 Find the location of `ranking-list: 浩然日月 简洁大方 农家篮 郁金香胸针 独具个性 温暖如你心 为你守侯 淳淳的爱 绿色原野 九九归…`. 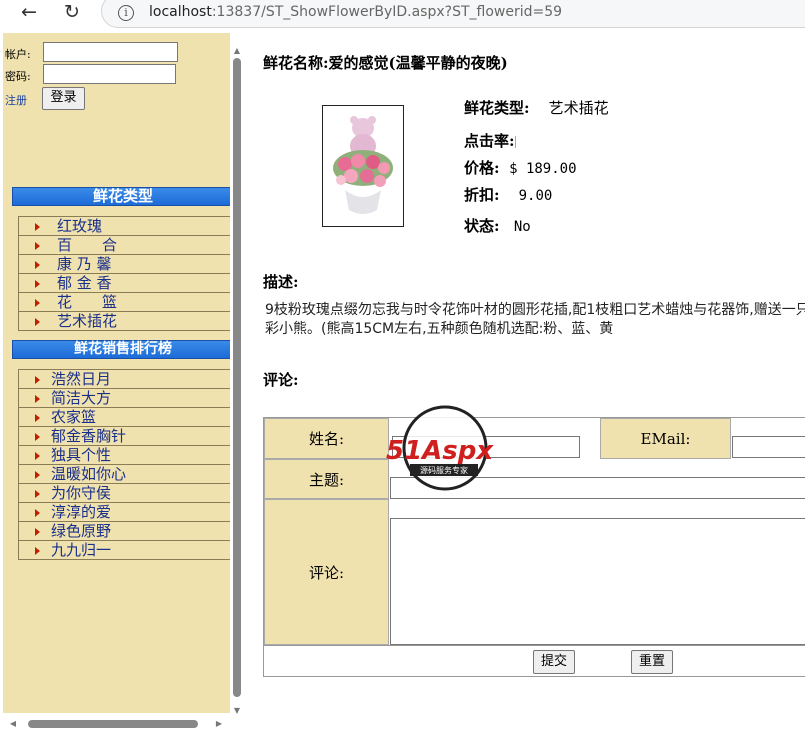

ranking-list: 浩然日月 简洁大方 农家篮 郁金香胸针 独具个性 温暖如你心 为你守侯 淳淳的爱 绿色原野 九九归… is located at coordinates (124, 464).